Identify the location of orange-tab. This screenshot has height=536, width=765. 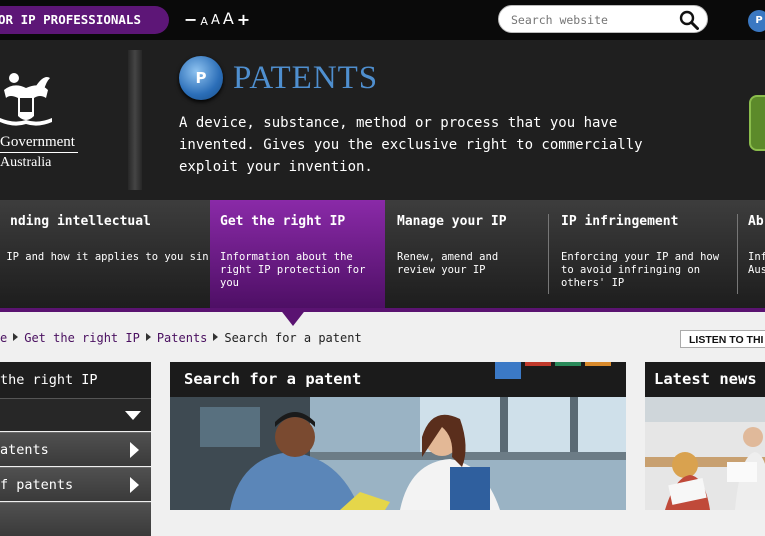
(598, 364).